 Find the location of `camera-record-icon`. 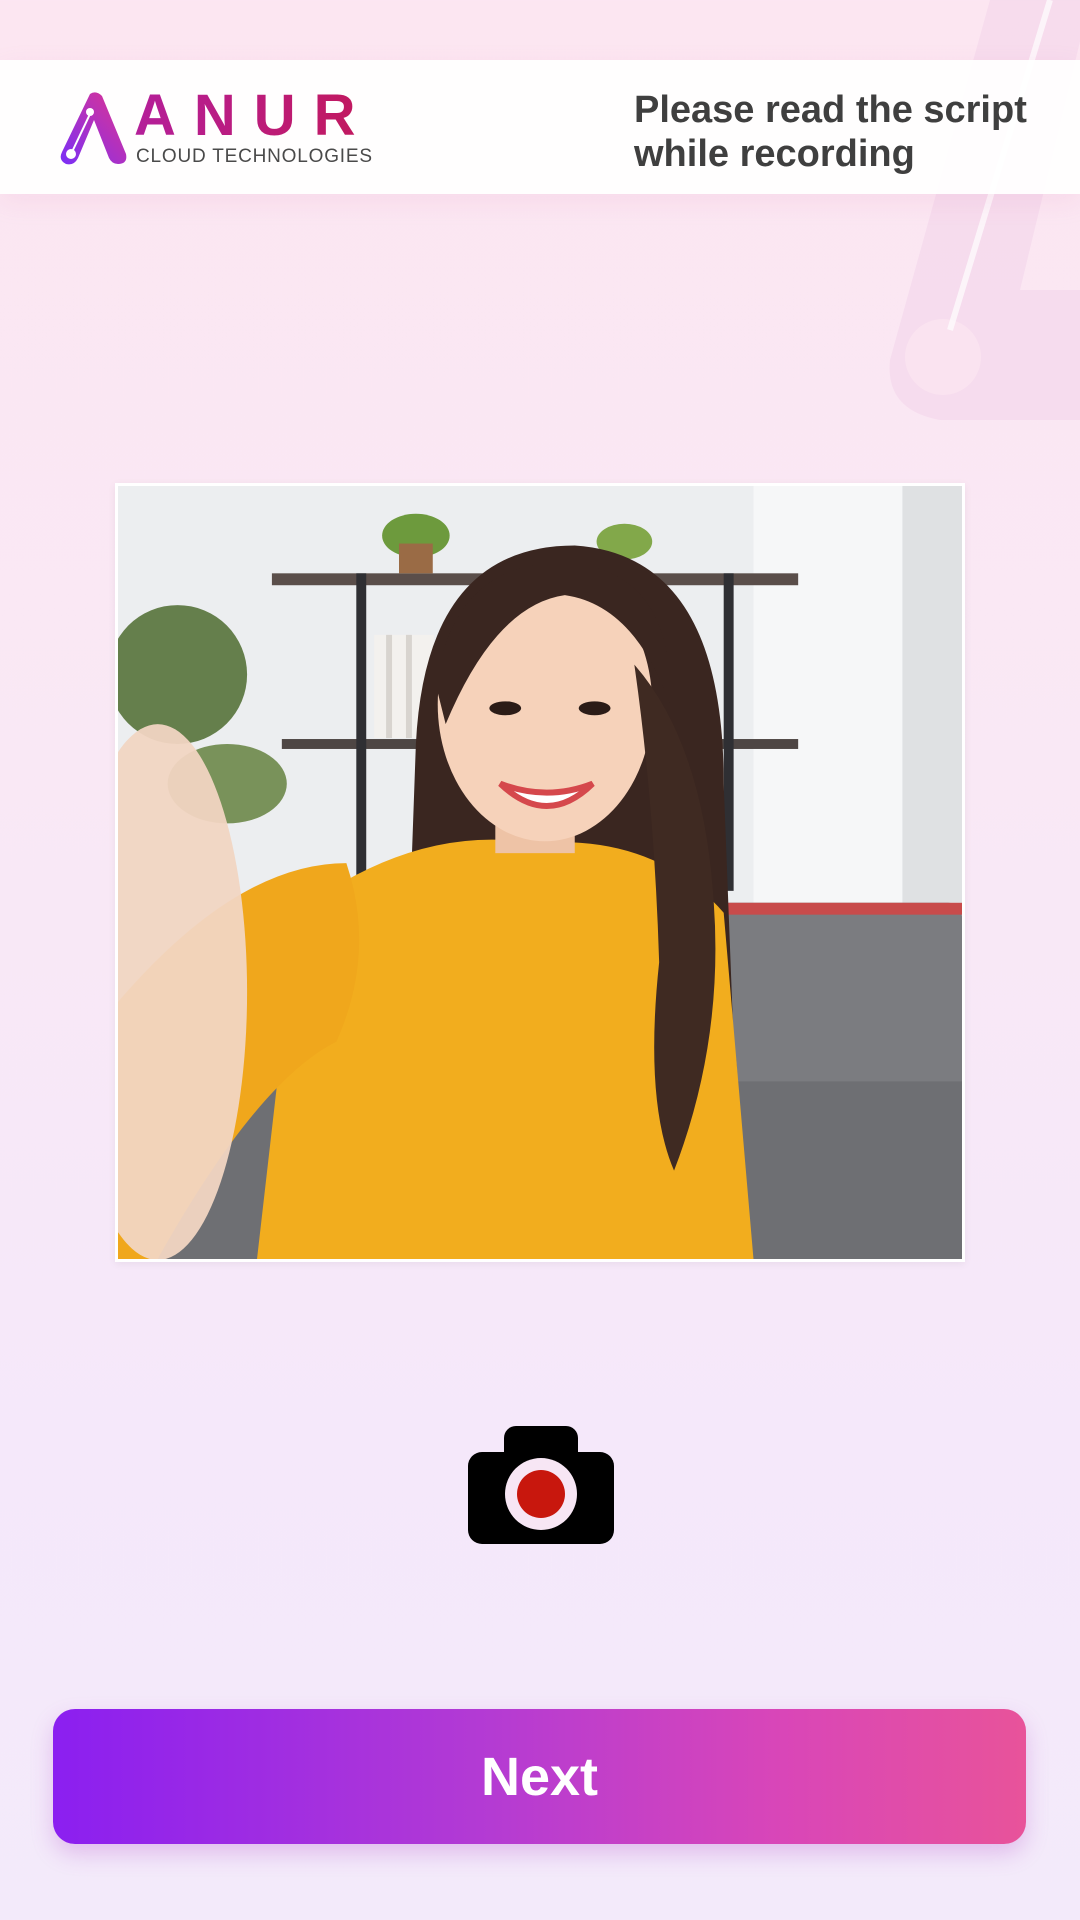

camera-record-icon is located at coordinates (541, 1485).